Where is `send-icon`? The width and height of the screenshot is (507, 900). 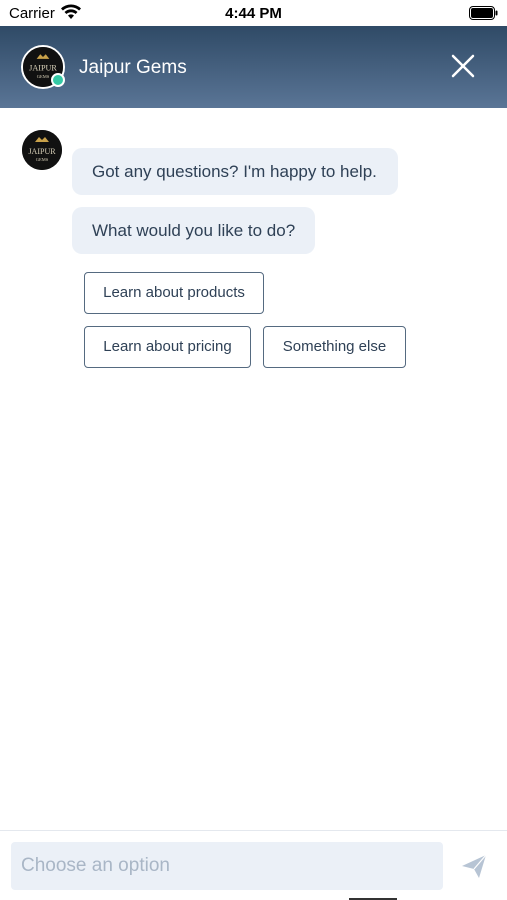 send-icon is located at coordinates (474, 866).